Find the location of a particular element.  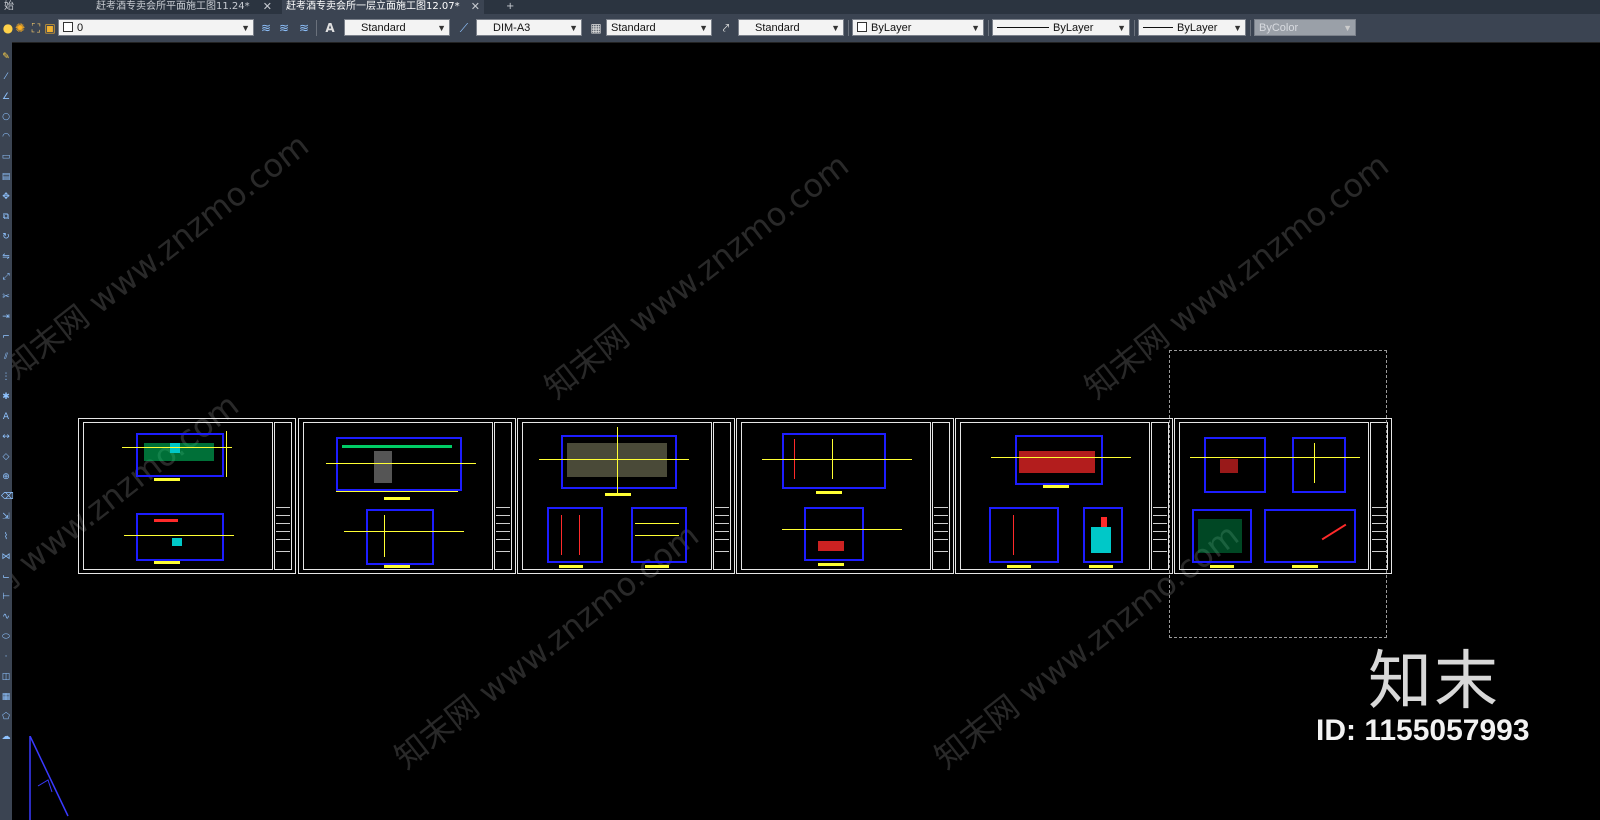

chevron-down-icon: ▼ is located at coordinates (573, 28).